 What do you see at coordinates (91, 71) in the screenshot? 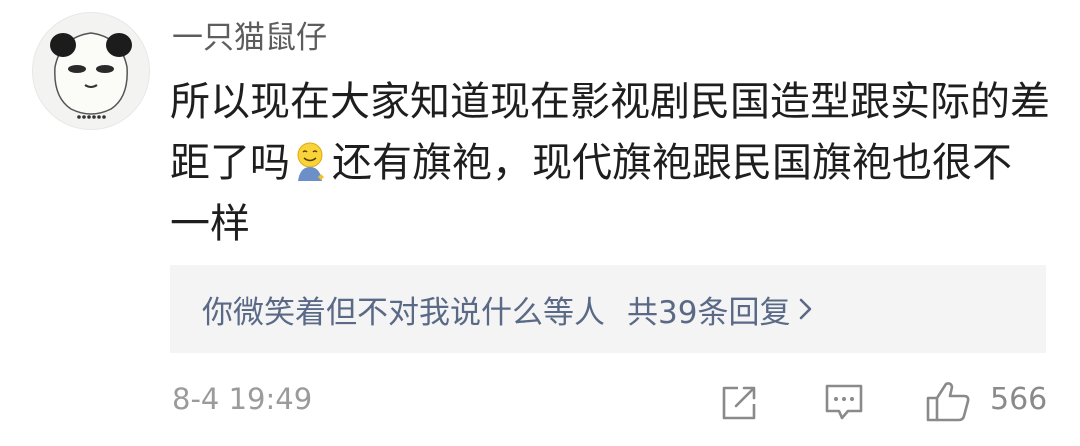
I see `avatar` at bounding box center [91, 71].